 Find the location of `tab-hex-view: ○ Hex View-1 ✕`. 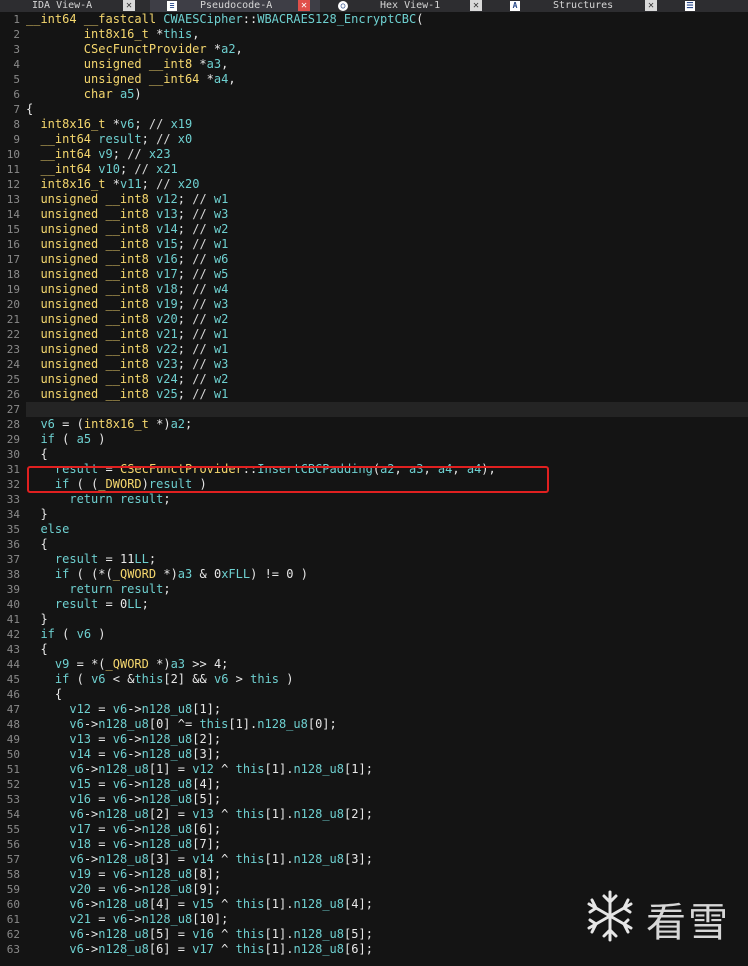

tab-hex-view: ○ Hex View-1 ✕ is located at coordinates (410, 6).